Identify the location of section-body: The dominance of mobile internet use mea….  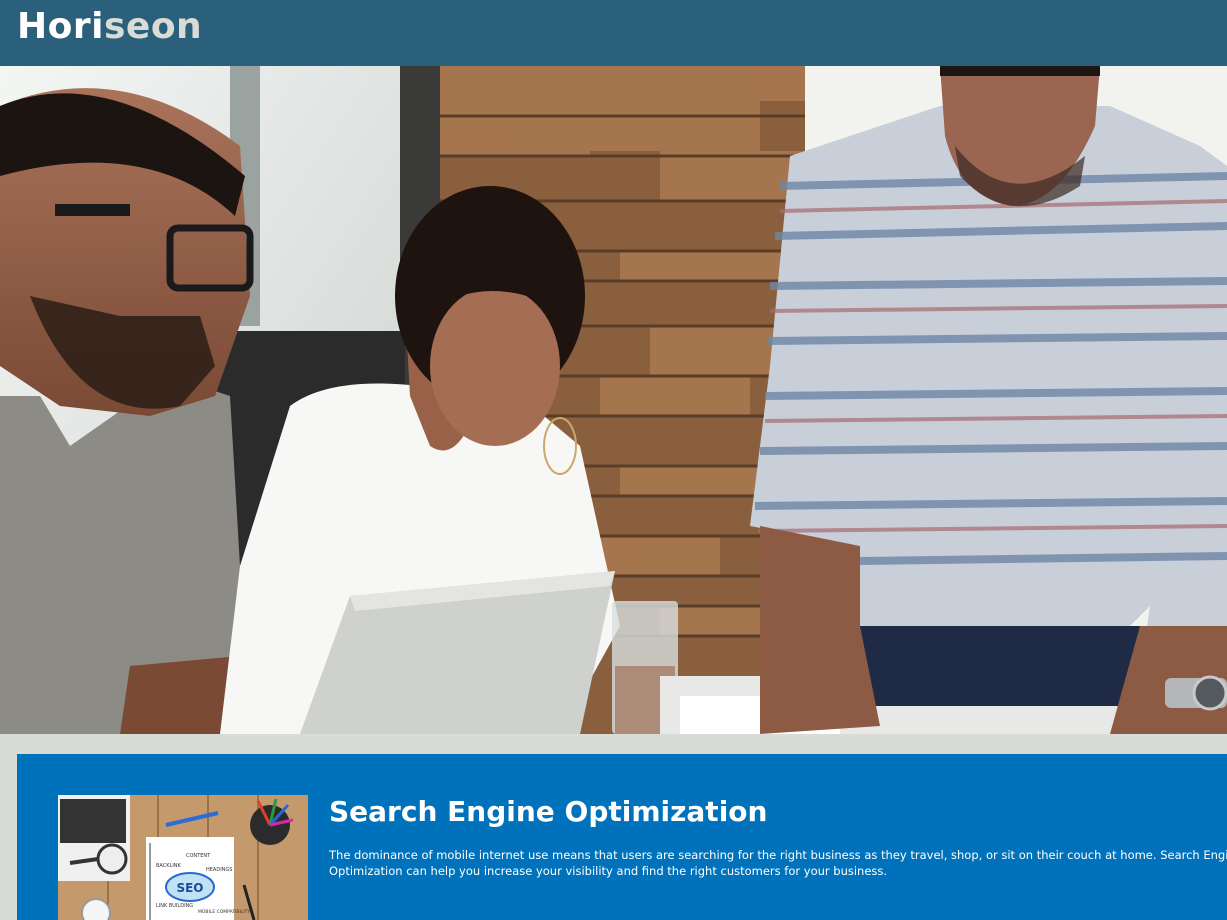
(778, 863).